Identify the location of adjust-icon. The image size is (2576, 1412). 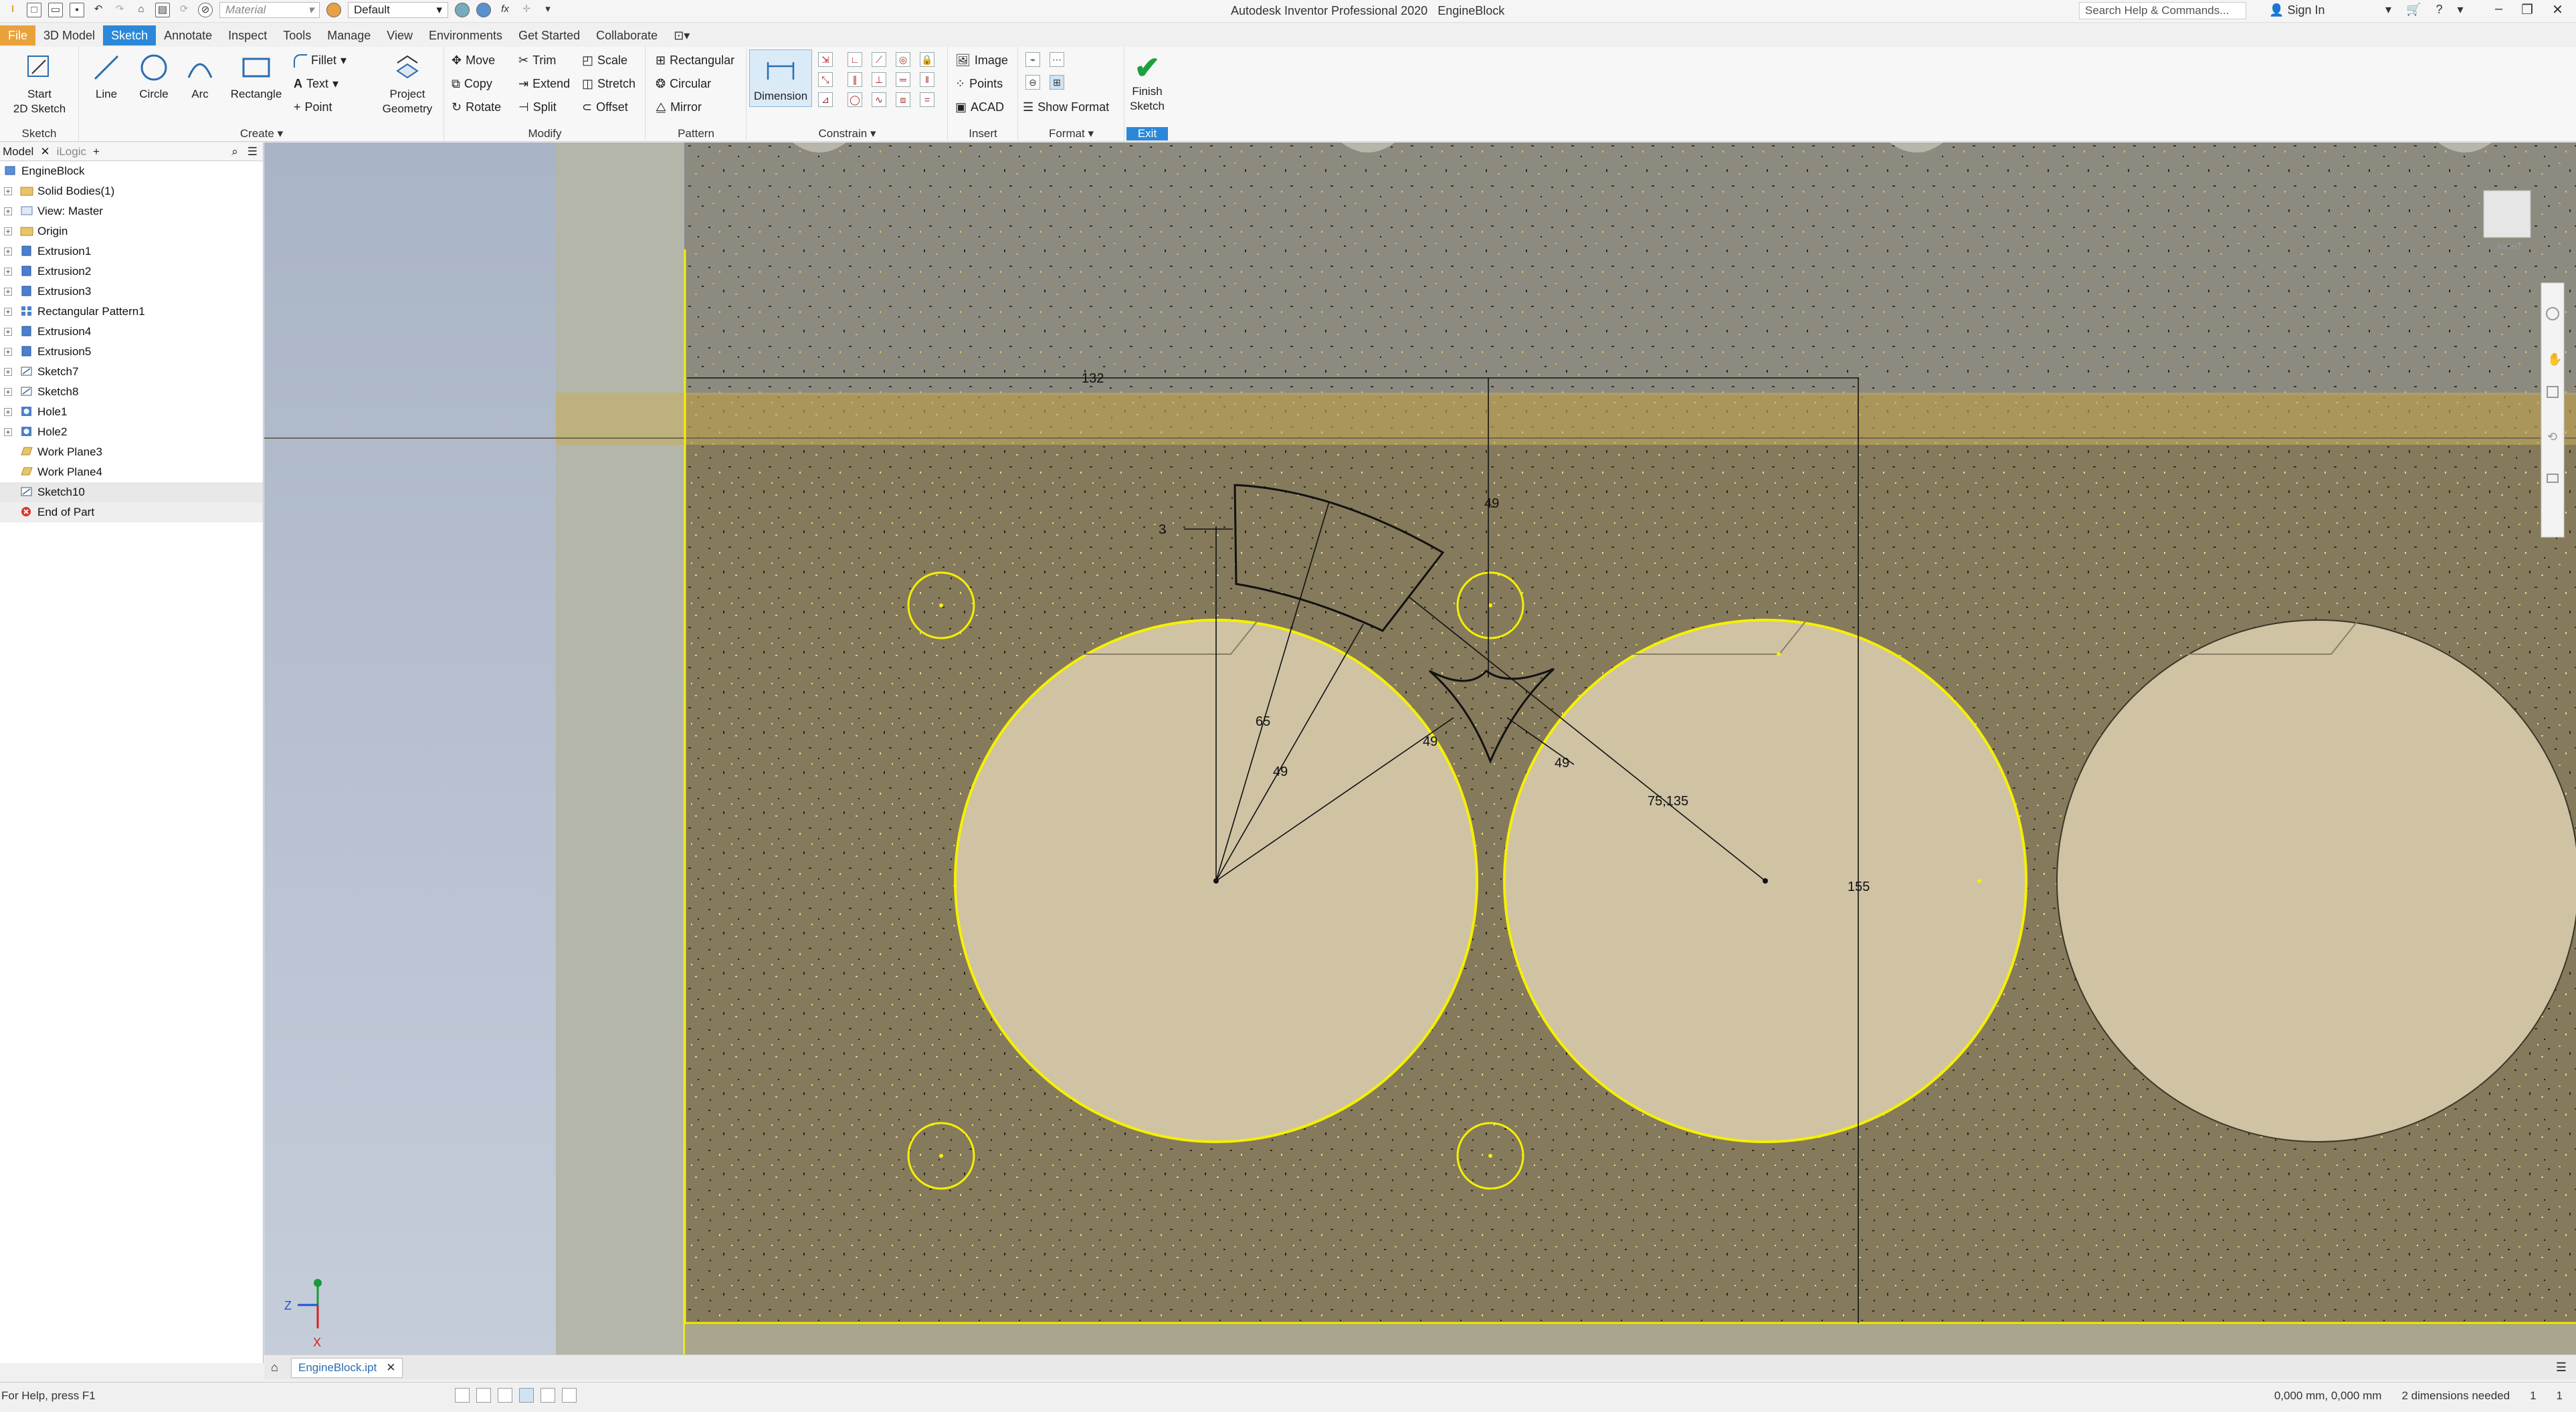
(462, 10).